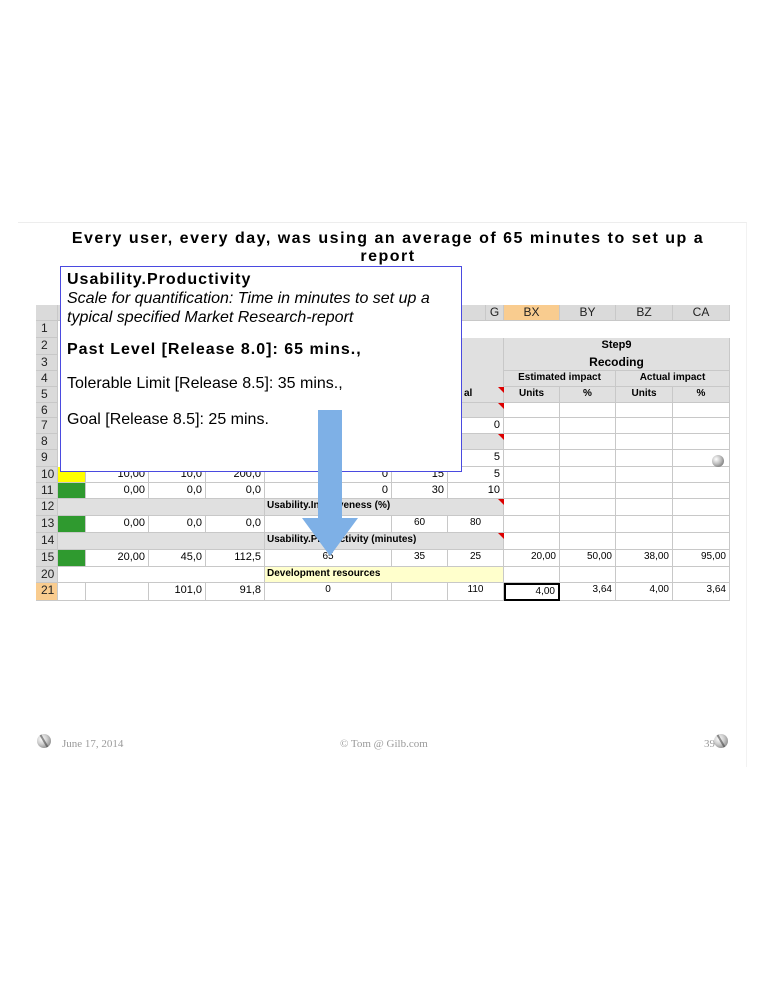  Describe the element at coordinates (47, 475) in the screenshot. I see `row-number: 10` at that location.